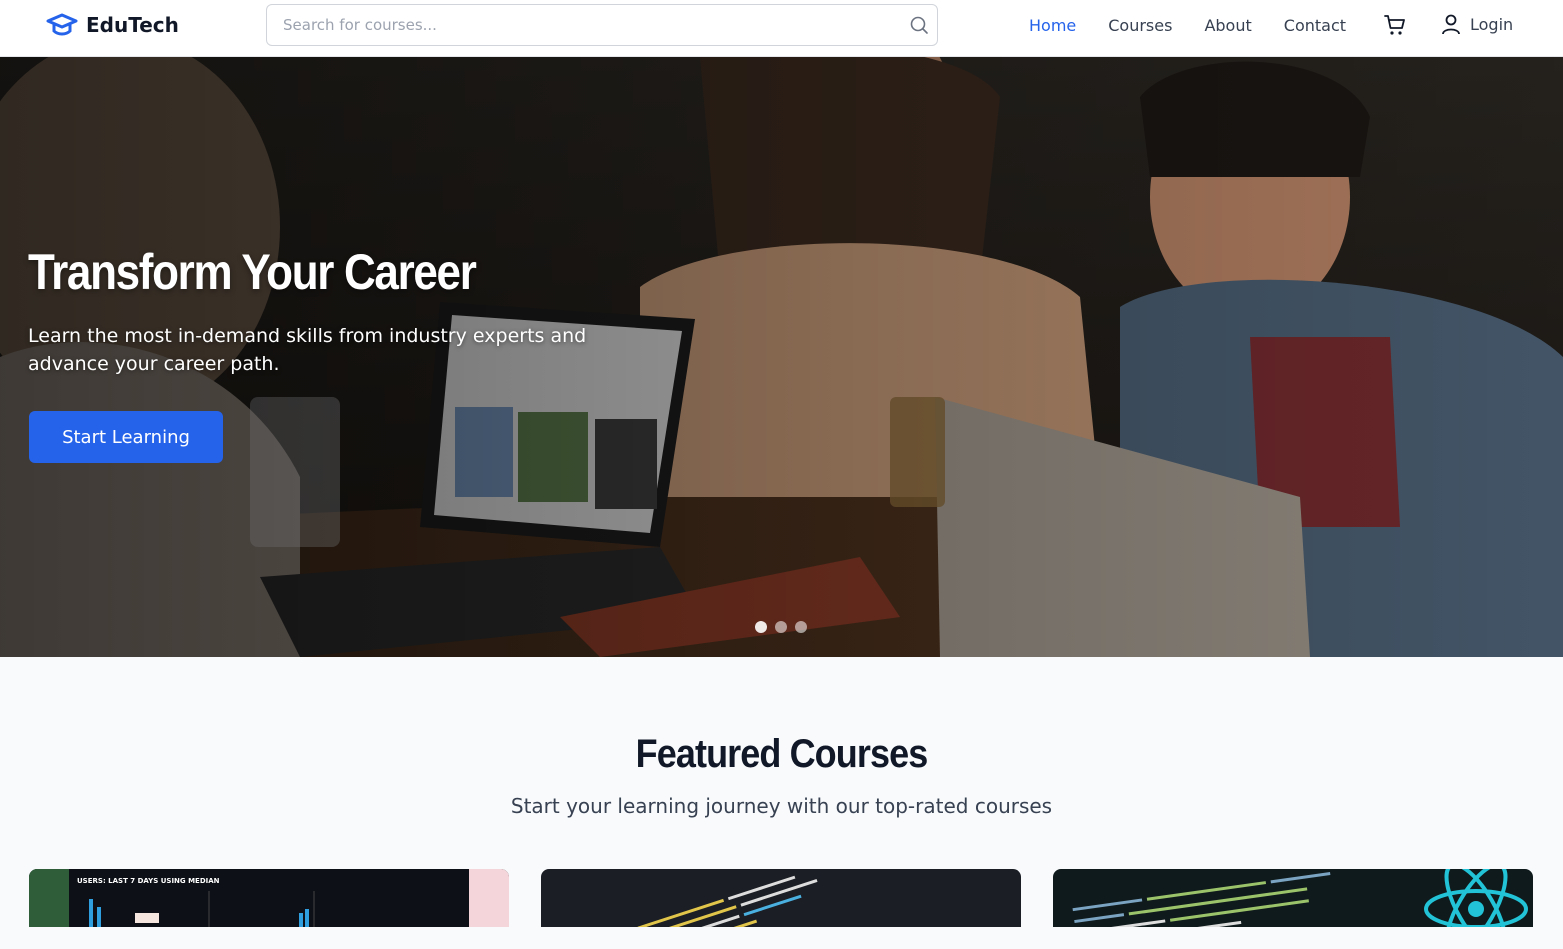  I want to click on site-header: EduTech Home Courses About Contact Login, so click(781, 28).